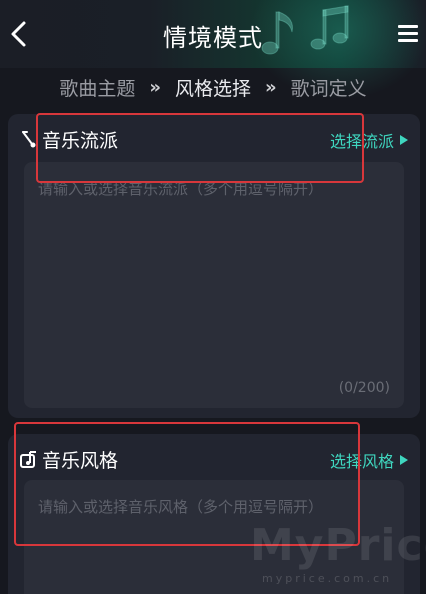 This screenshot has width=426, height=594. I want to click on watermark-brand: MyPrice, so click(338, 545).